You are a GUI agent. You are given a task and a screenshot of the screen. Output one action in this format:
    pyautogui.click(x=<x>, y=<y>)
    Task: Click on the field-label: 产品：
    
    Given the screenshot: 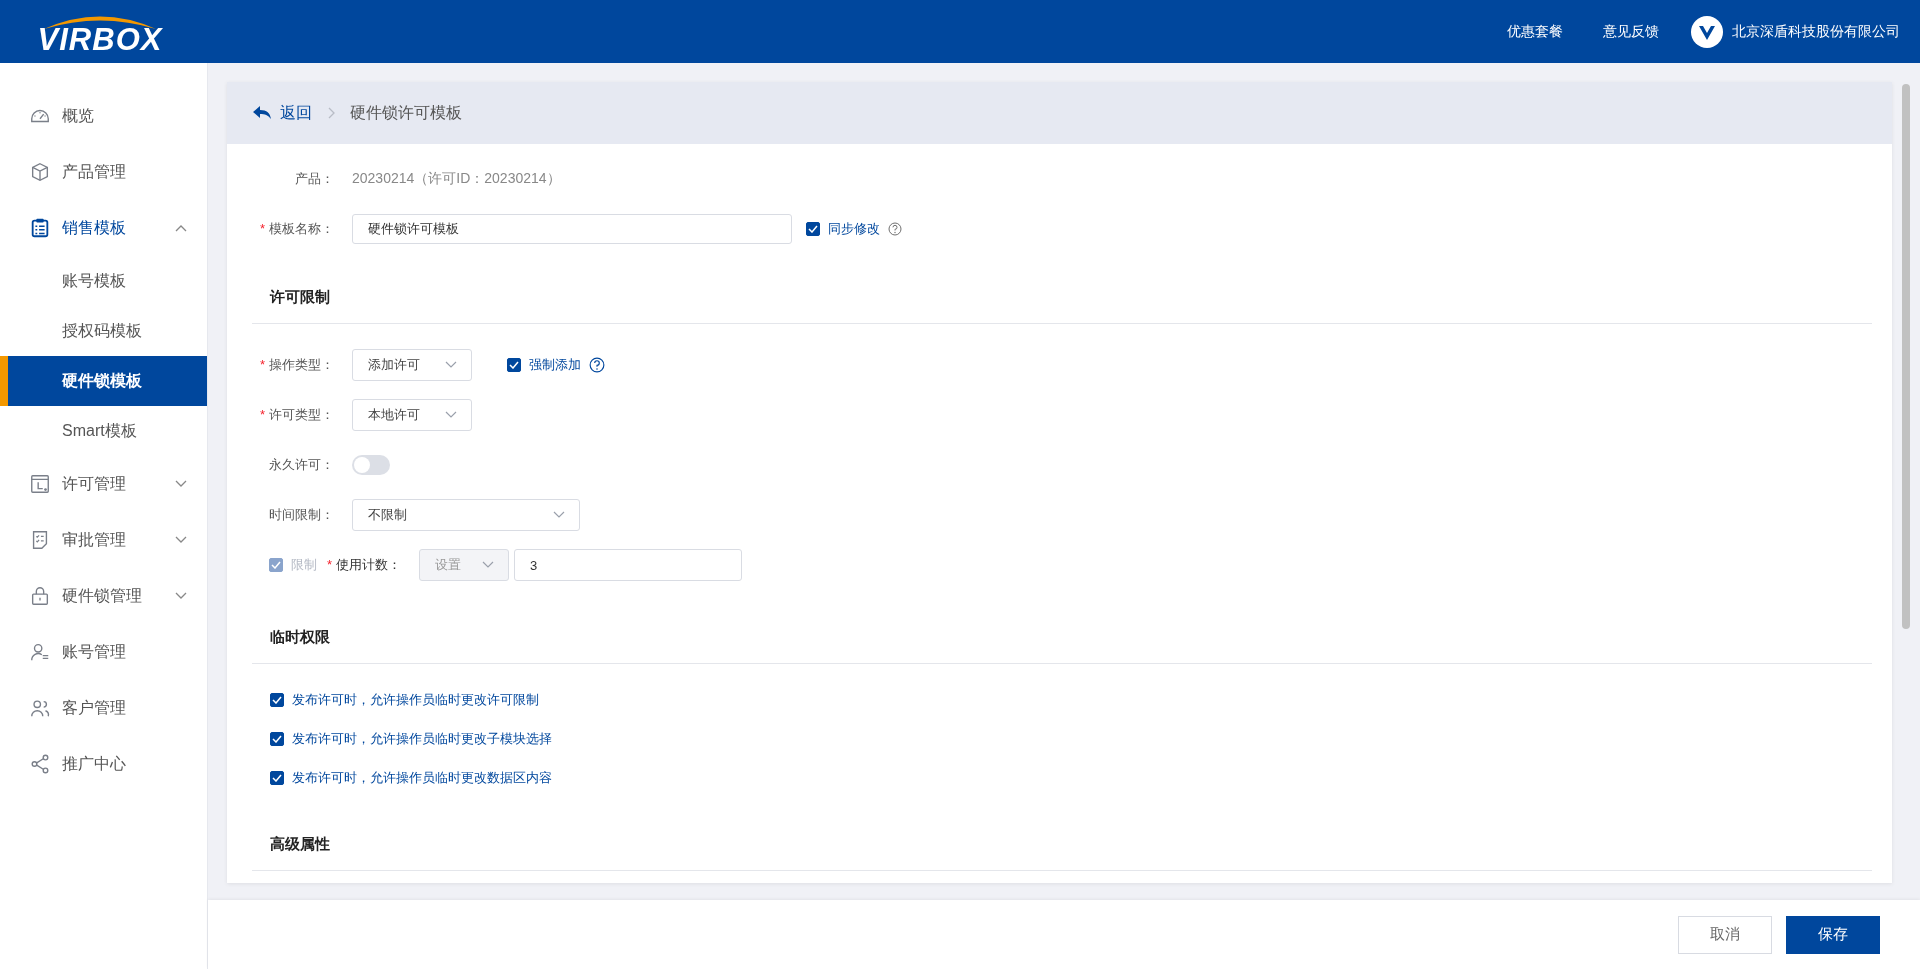 What is the action you would take?
    pyautogui.click(x=314, y=179)
    